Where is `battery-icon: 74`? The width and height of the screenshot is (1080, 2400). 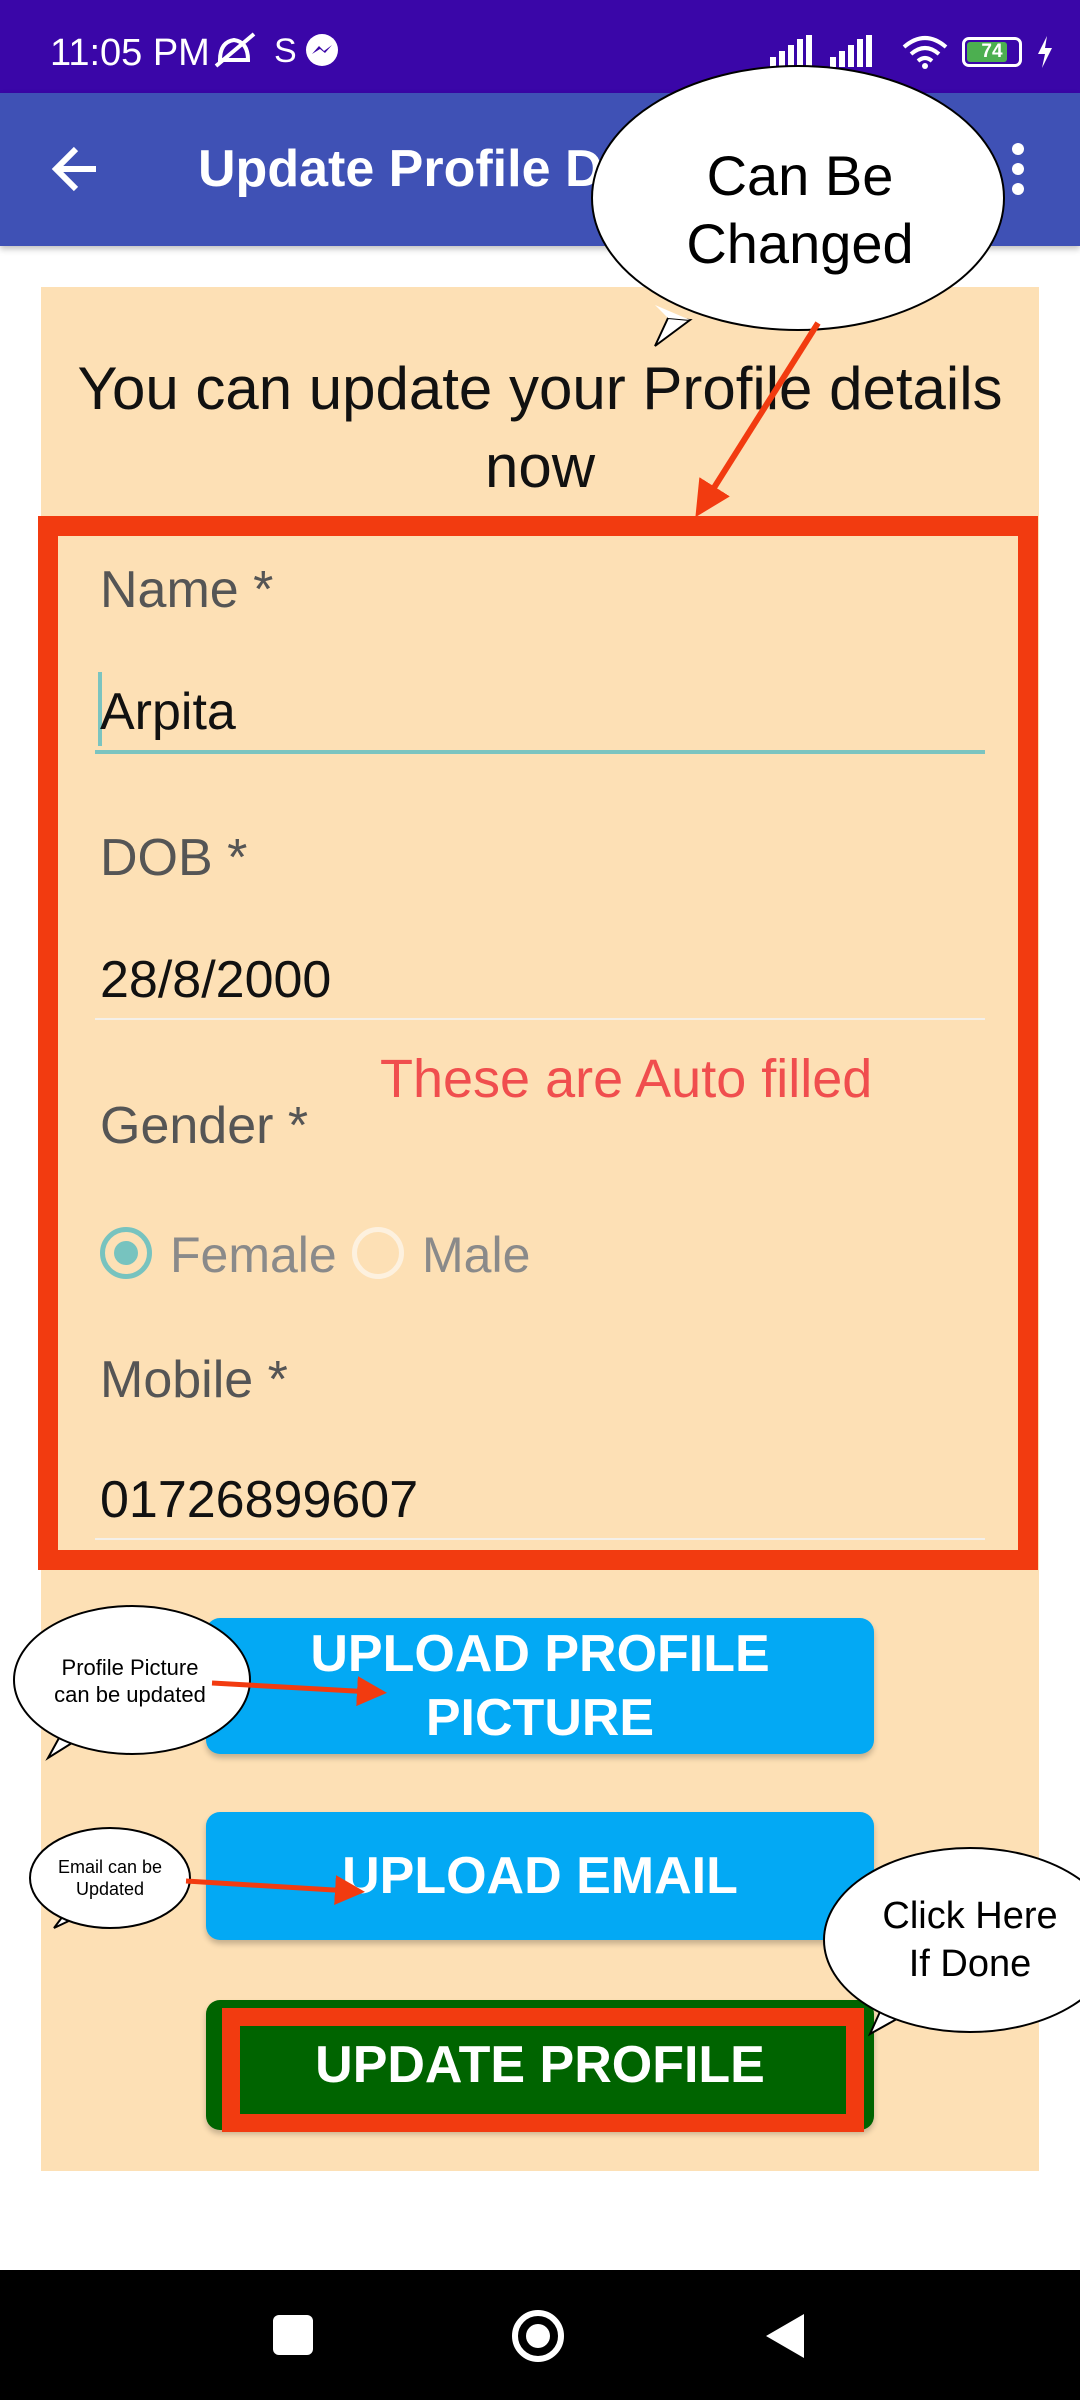 battery-icon: 74 is located at coordinates (992, 52).